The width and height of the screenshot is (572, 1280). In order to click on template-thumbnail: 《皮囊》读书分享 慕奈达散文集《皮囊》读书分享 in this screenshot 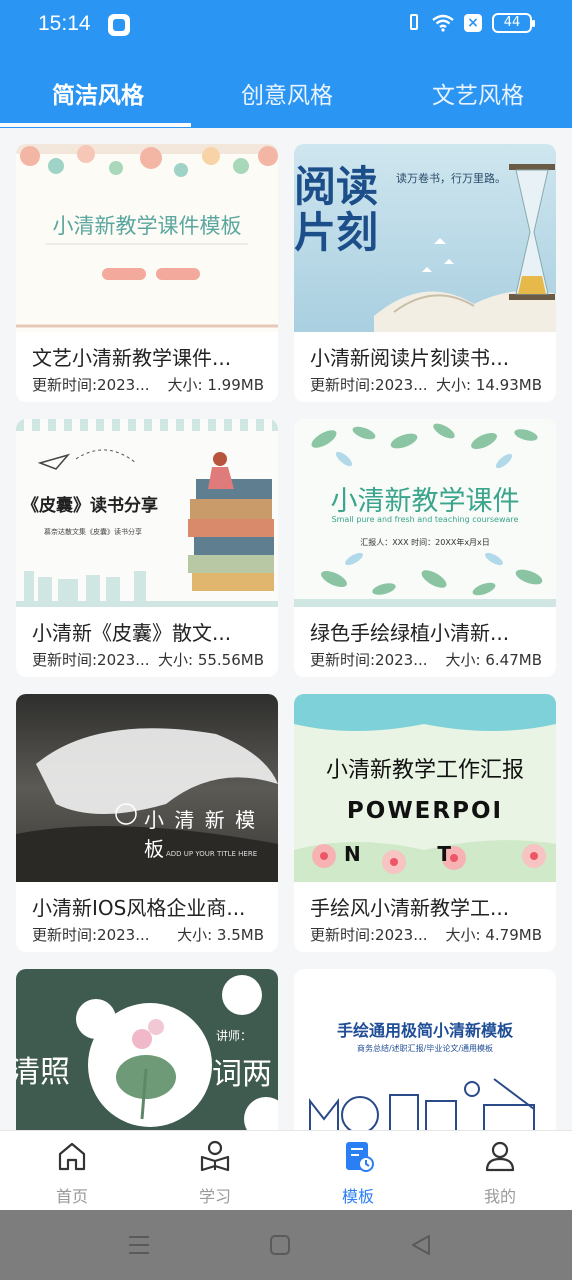, I will do `click(147, 513)`.